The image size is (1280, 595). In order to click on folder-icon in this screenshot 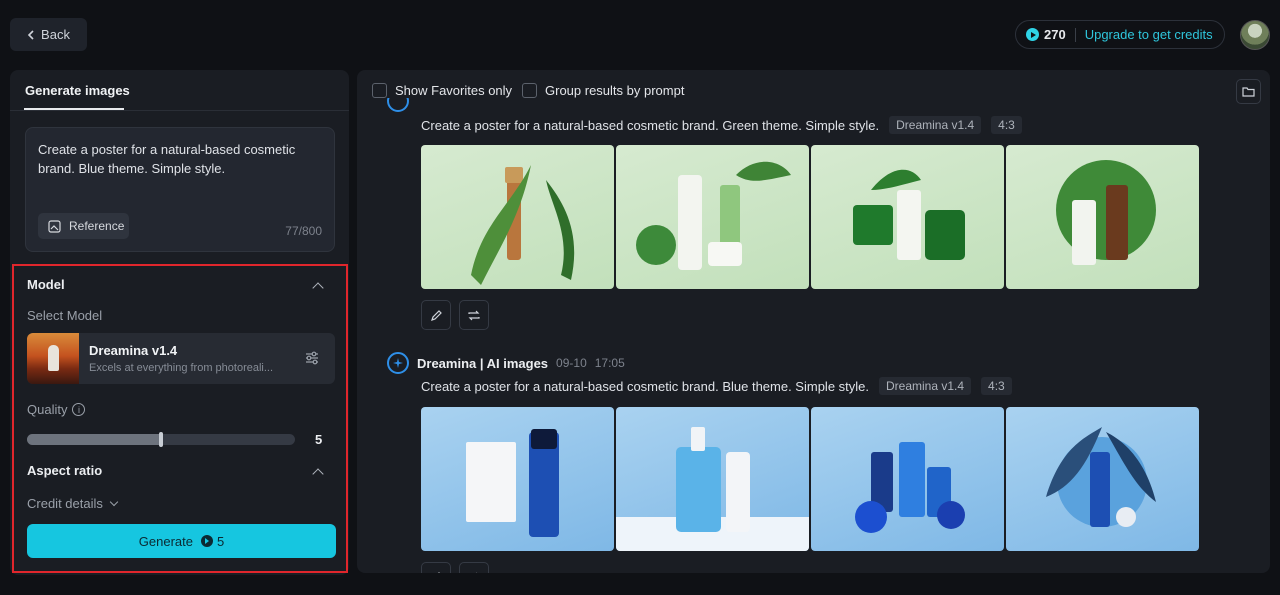, I will do `click(1248, 92)`.